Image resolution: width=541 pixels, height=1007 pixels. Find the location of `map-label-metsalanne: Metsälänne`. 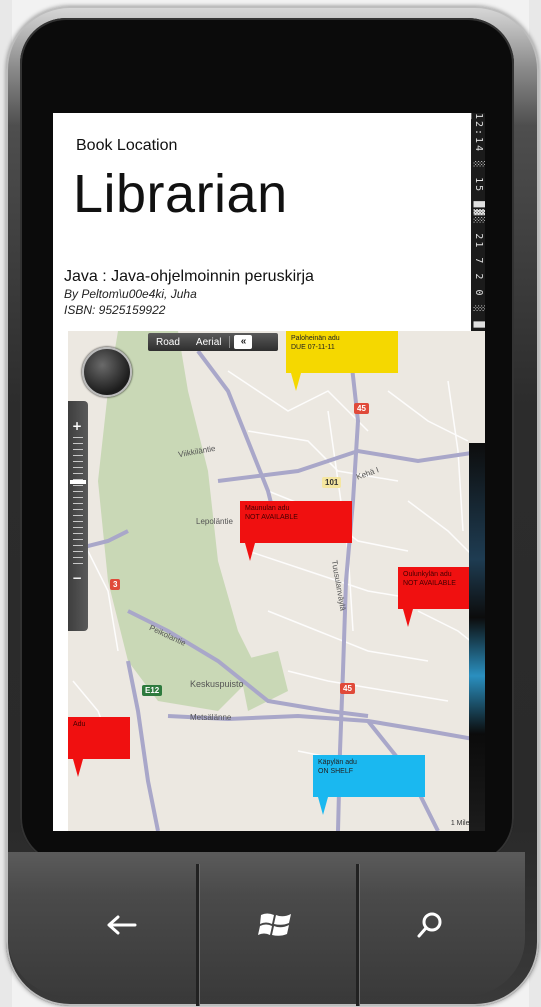

map-label-metsalanne: Metsälänne is located at coordinates (211, 717).